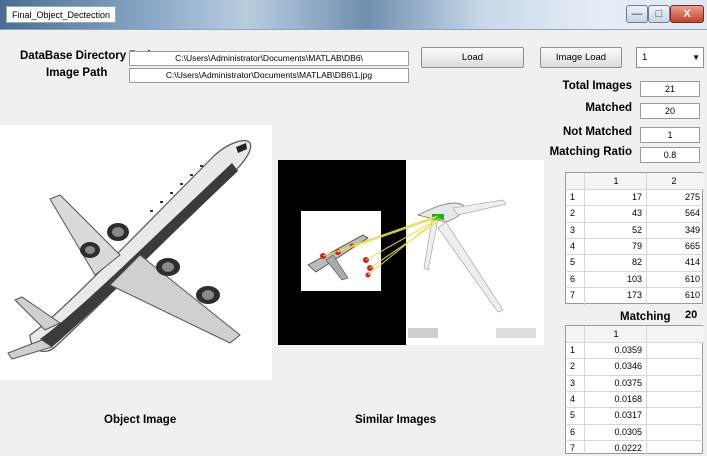 This screenshot has height=456, width=707. Describe the element at coordinates (472, 57) in the screenshot. I see `load-button: Load` at that location.